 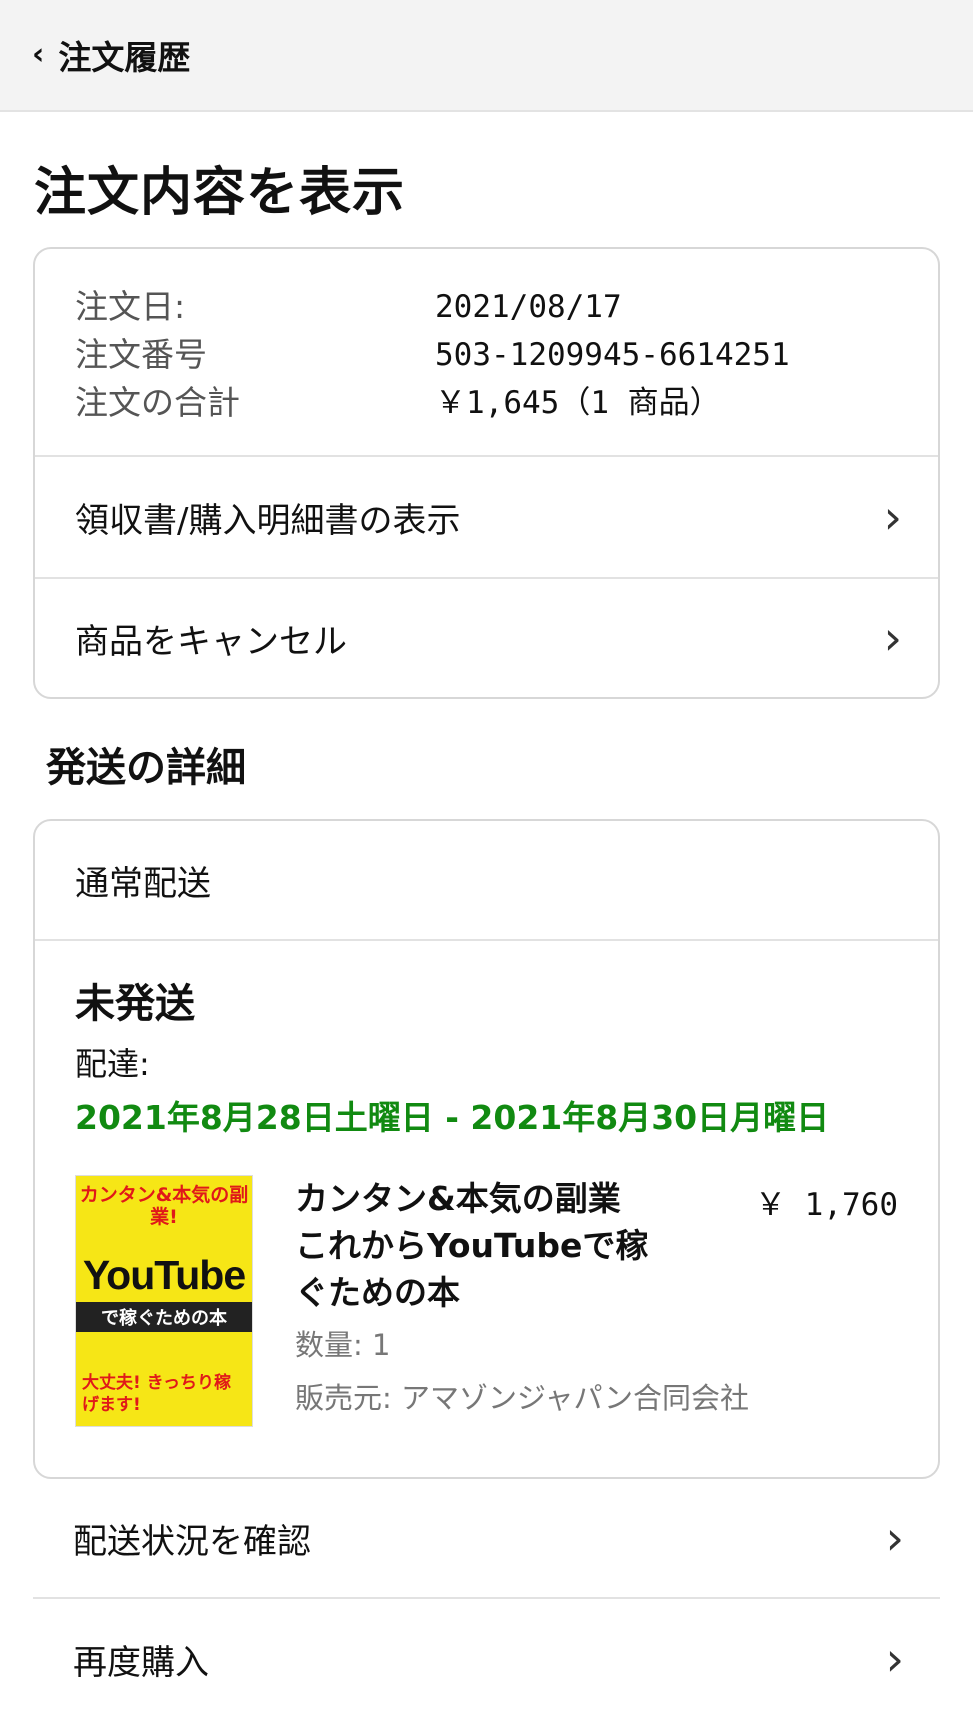 What do you see at coordinates (164, 1275) in the screenshot?
I see `cover-main-text: YouTube` at bounding box center [164, 1275].